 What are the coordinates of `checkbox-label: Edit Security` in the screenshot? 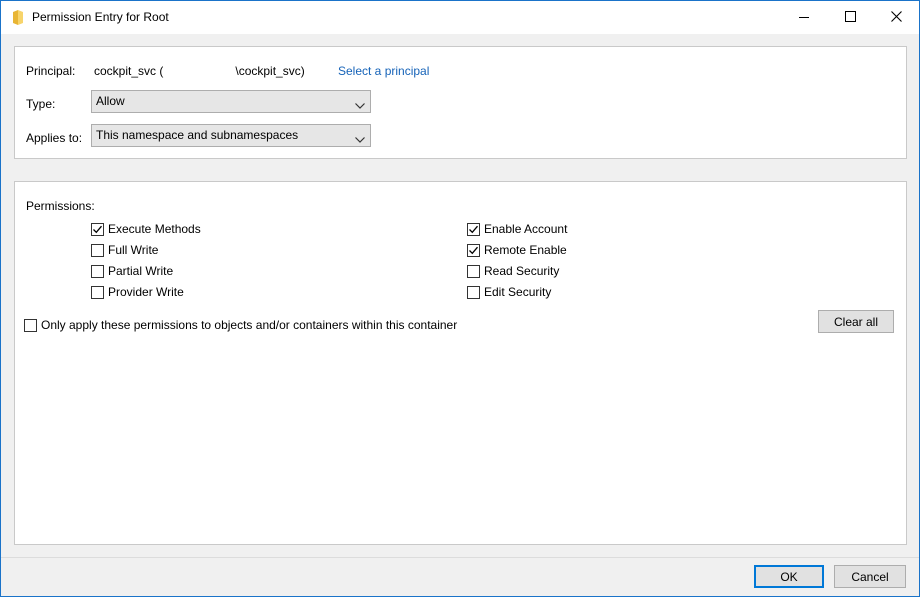 It's located at (518, 292).